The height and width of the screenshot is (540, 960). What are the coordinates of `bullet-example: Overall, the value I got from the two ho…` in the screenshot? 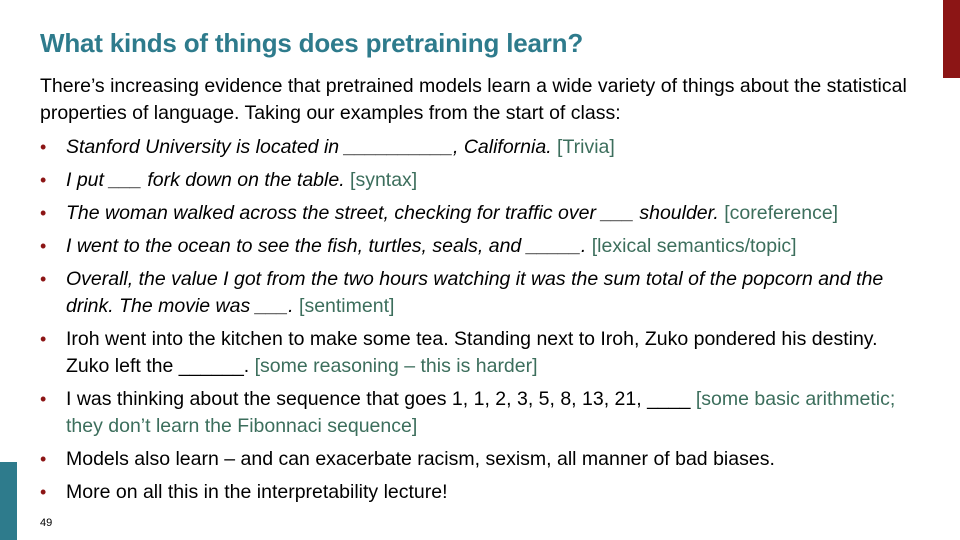 It's located at (475, 292).